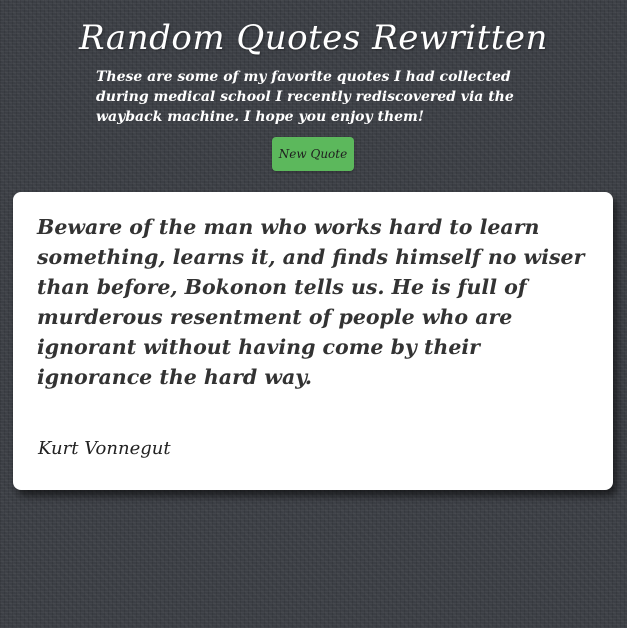 This screenshot has width=627, height=628. What do you see at coordinates (104, 448) in the screenshot?
I see `quote-author: Kurt Vonnegut` at bounding box center [104, 448].